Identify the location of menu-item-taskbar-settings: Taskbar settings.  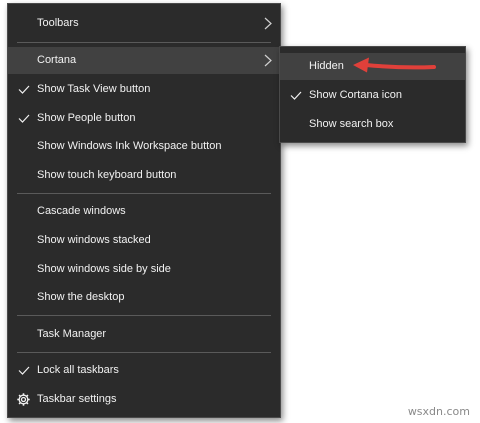
(144, 399).